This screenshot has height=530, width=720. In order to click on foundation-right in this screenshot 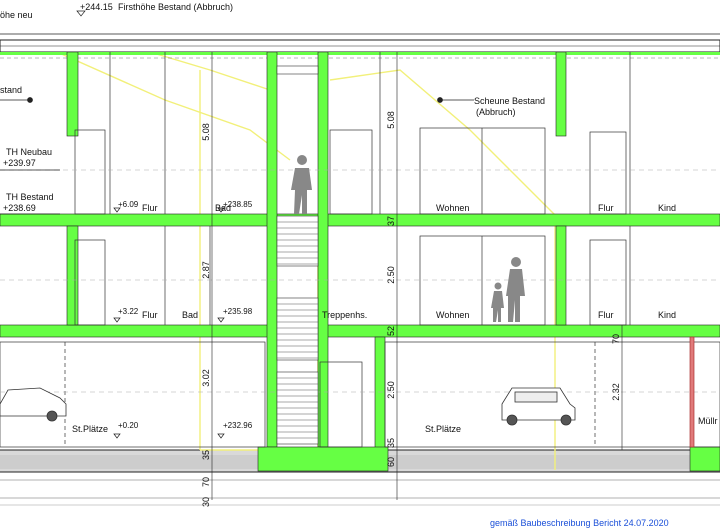, I will do `click(704, 459)`.